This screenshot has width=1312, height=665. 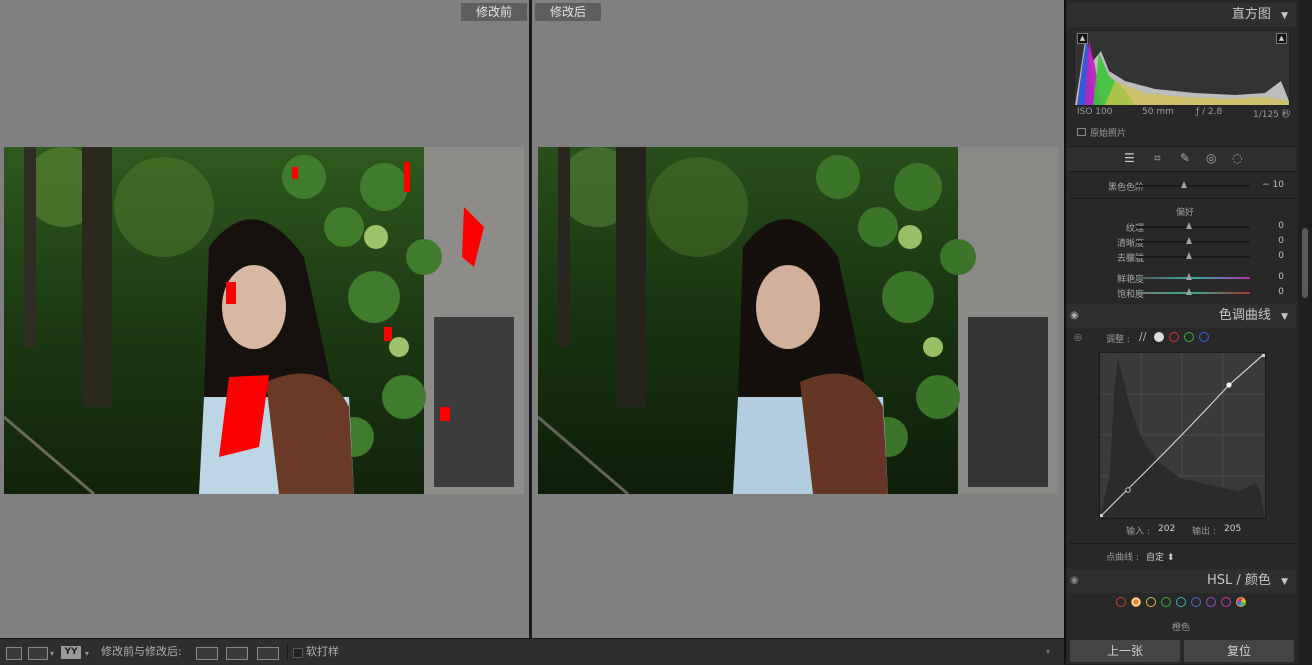 I want to click on vibrance-knob, so click(x=1189, y=276).